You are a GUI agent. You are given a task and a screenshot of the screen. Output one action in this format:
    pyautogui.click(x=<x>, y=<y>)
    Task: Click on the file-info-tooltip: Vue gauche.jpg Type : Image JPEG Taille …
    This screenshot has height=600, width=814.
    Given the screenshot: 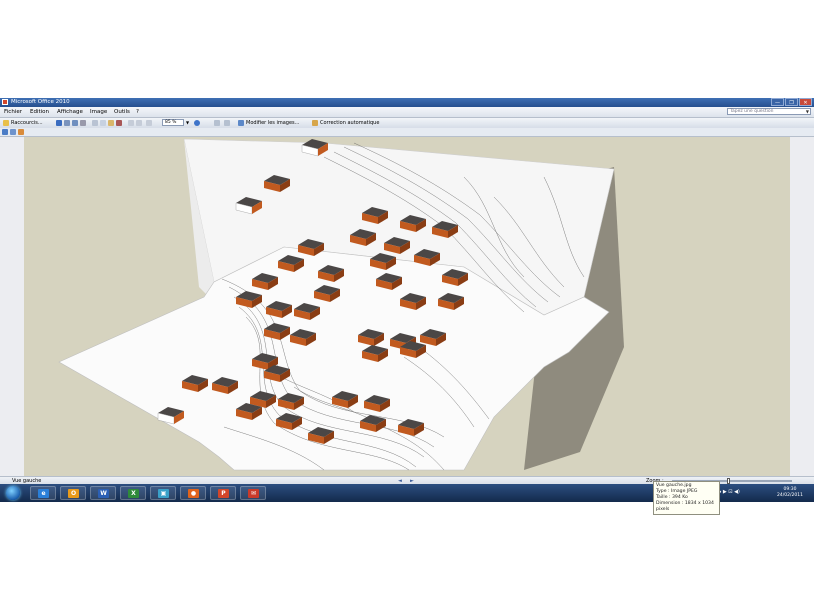 What is the action you would take?
    pyautogui.click(x=686, y=498)
    